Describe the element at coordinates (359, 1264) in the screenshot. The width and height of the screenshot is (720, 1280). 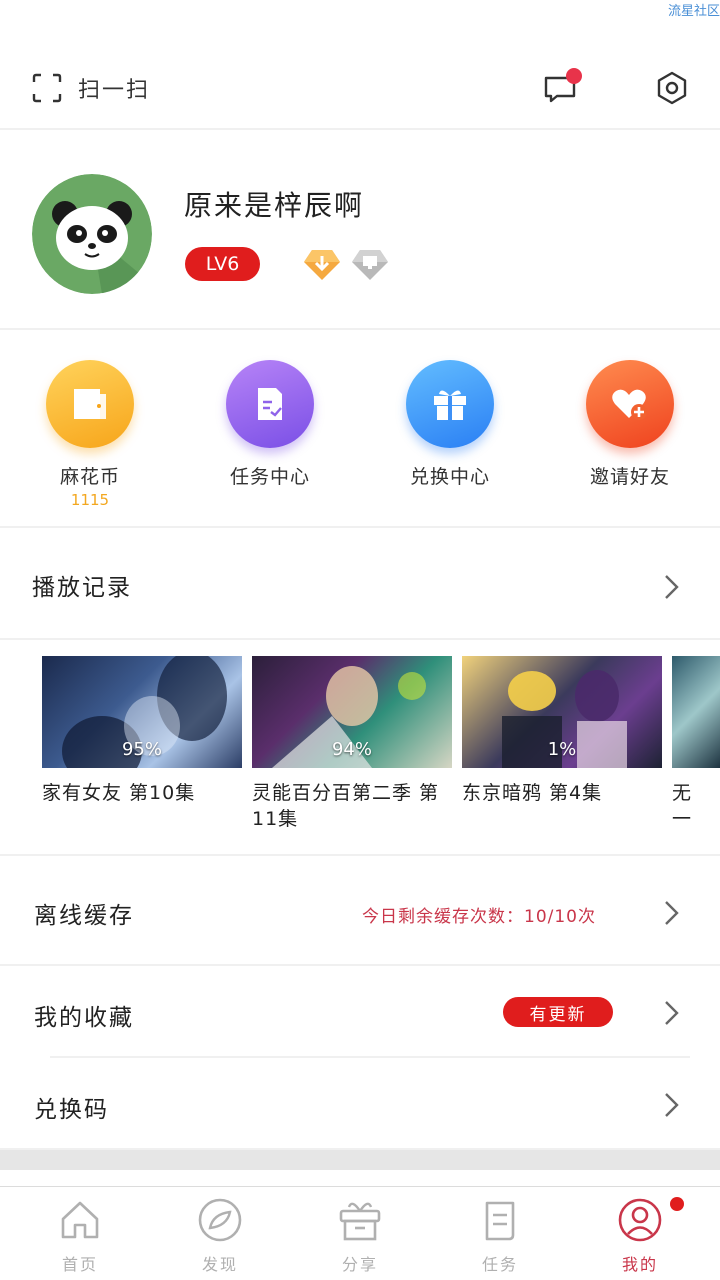
I see `nav-share-label: 分享` at that location.